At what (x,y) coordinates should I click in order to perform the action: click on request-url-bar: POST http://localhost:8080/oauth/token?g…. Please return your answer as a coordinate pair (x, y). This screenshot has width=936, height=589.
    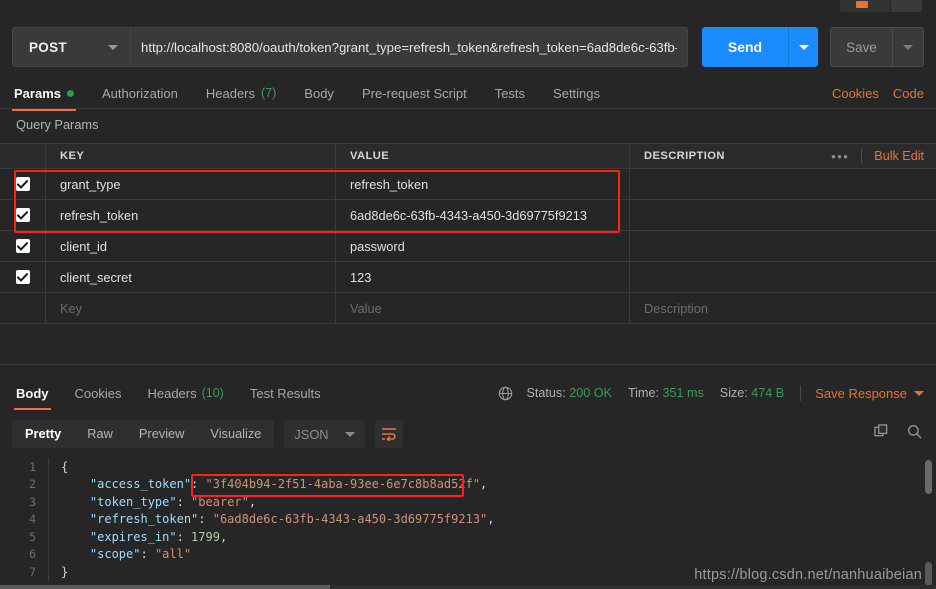
    Looking at the image, I should click on (468, 47).